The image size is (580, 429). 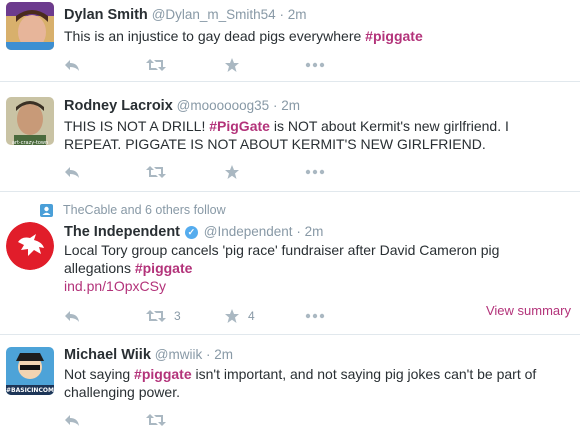 I want to click on svg-text: art-crazy-town, so click(x=30, y=142).